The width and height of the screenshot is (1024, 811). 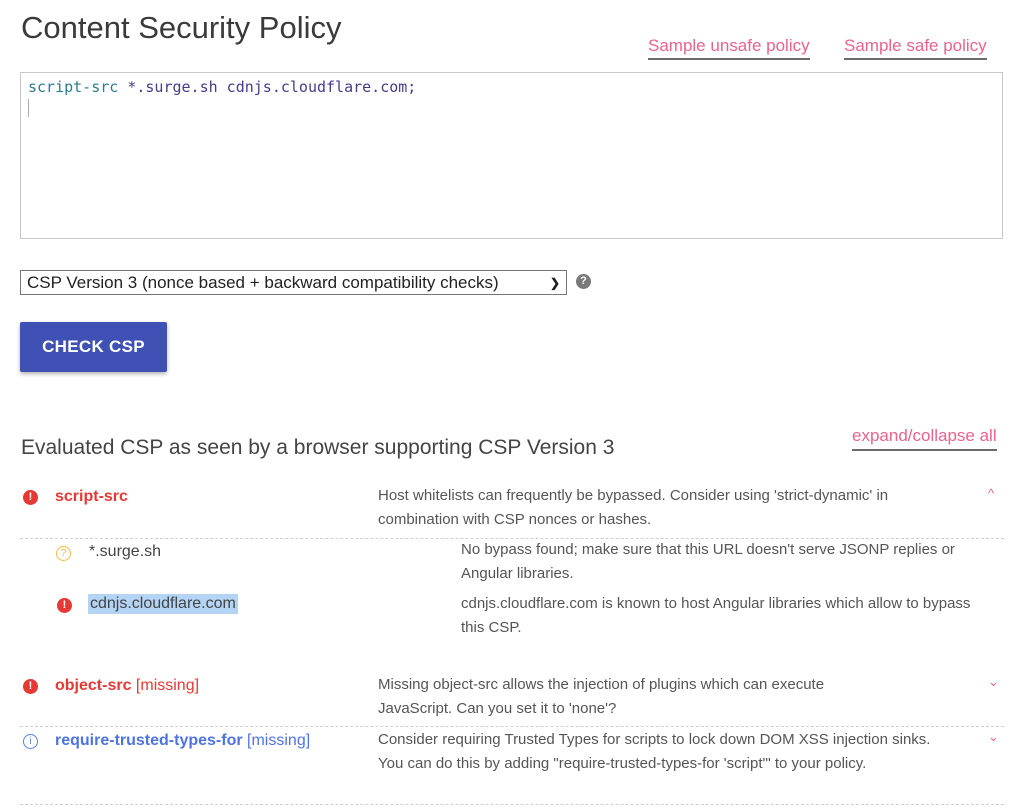 I want to click on sample-safe-policy-link: Sample safe policy, so click(x=915, y=48).